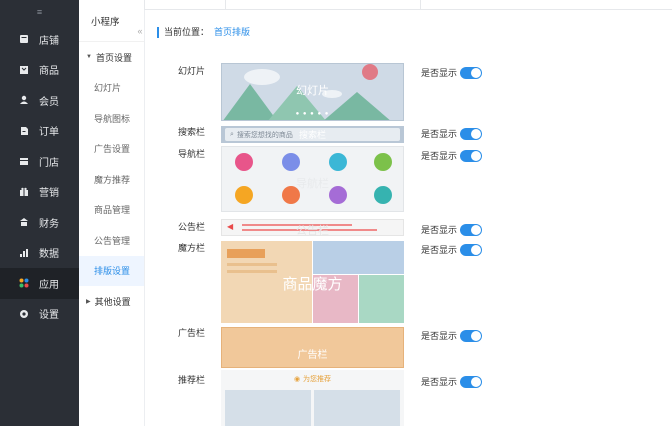  Describe the element at coordinates (111, 210) in the screenshot. I see `subnav-item-goods: 商品管理` at that location.